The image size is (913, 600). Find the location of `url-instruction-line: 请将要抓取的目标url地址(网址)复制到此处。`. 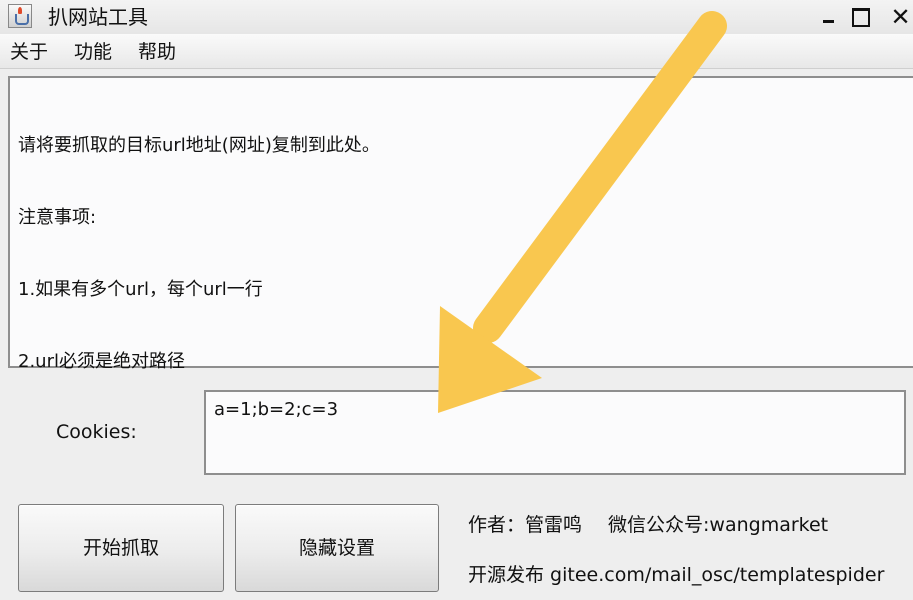

url-instruction-line: 请将要抓取的目标url地址(网址)复制到此处。 is located at coordinates (199, 145).